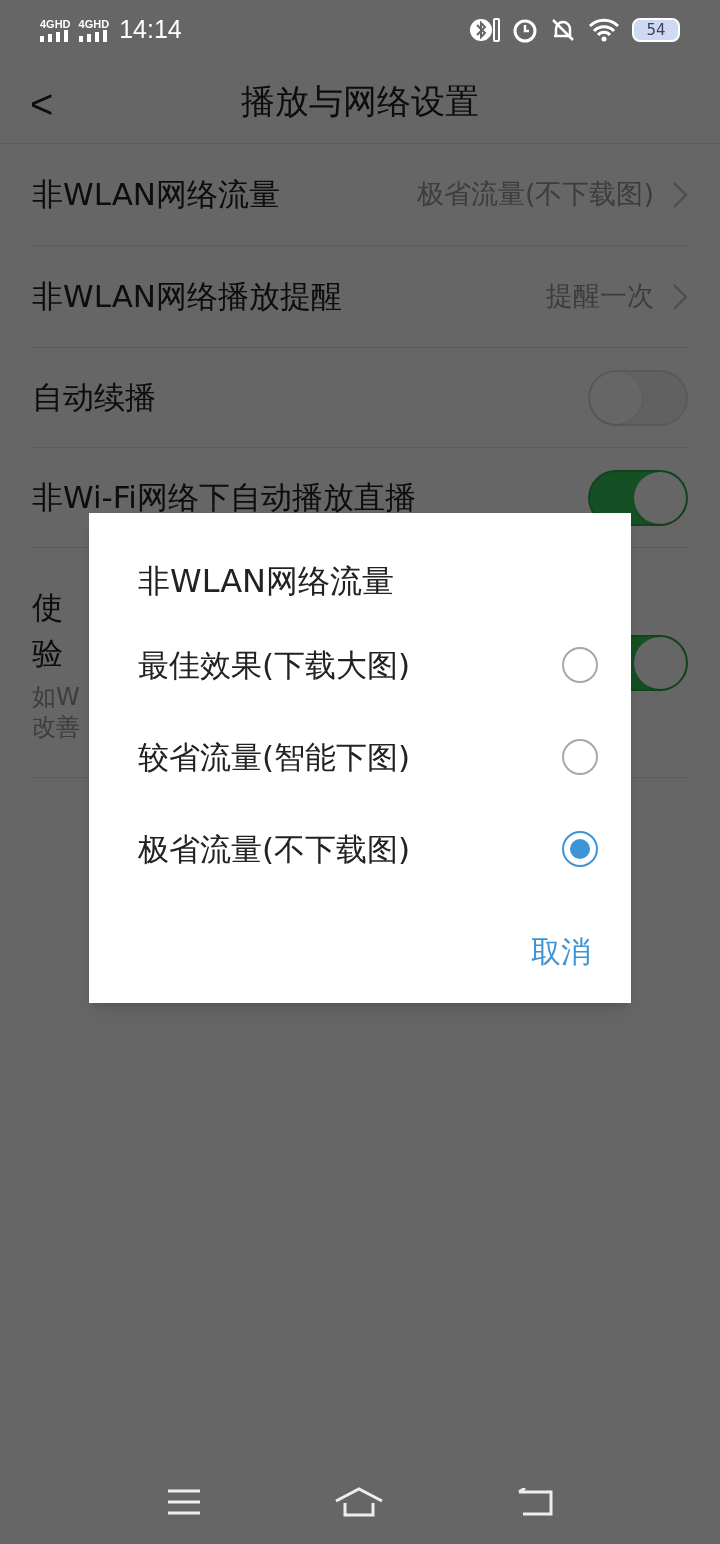  Describe the element at coordinates (150, 30) in the screenshot. I see `clock-text: 14:14` at that location.